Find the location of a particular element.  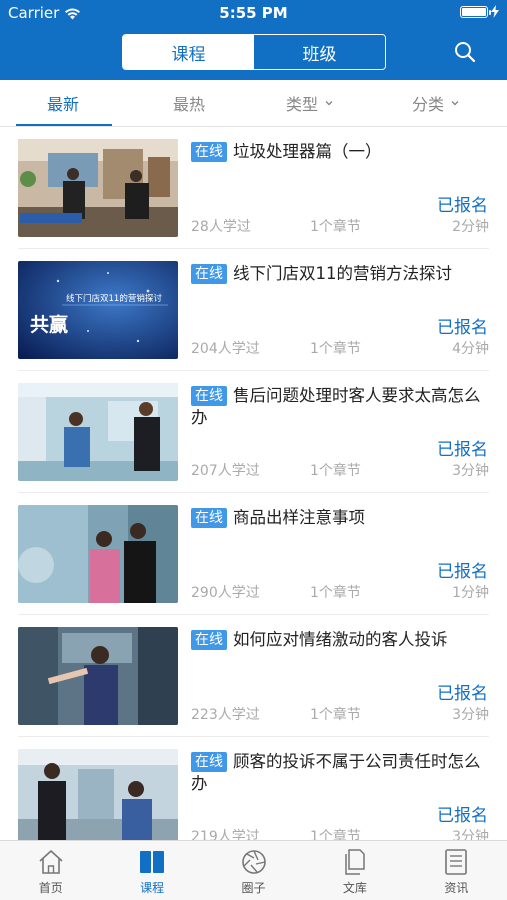

bottom-tab-bar: 首页 课程 圈子 文库 资讯 is located at coordinates (253, 870).